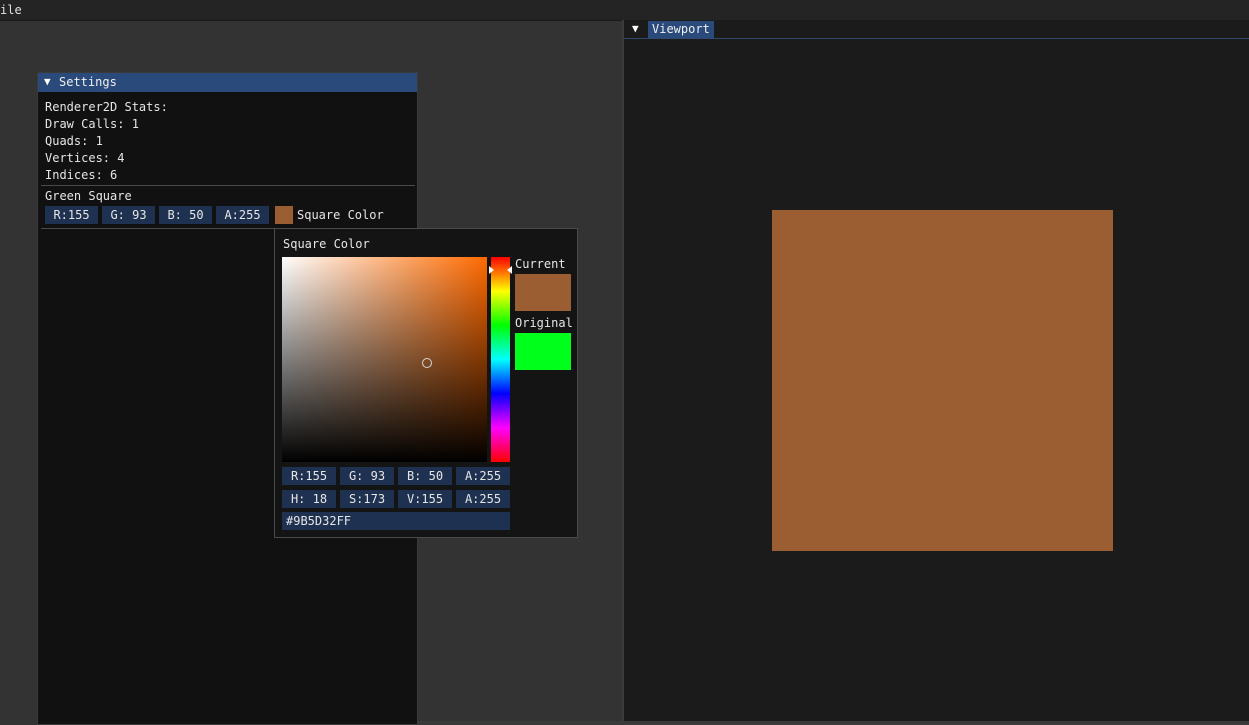  I want to click on stat-quads: Quads: 1, so click(74, 141).